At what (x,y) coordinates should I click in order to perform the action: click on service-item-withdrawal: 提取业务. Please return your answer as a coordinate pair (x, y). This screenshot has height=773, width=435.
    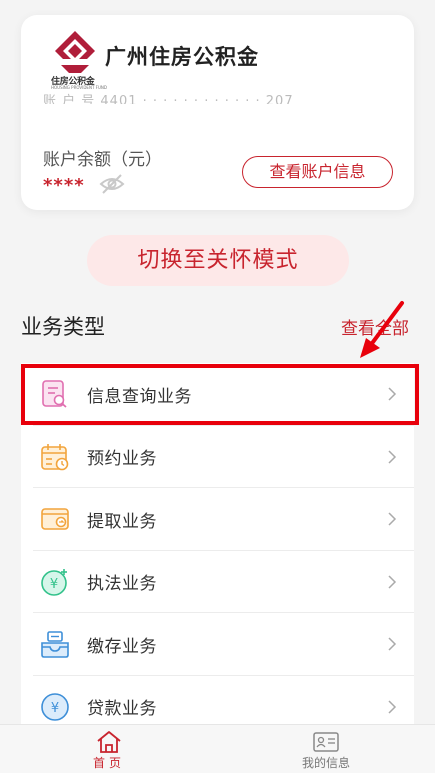
    Looking at the image, I should click on (217, 519).